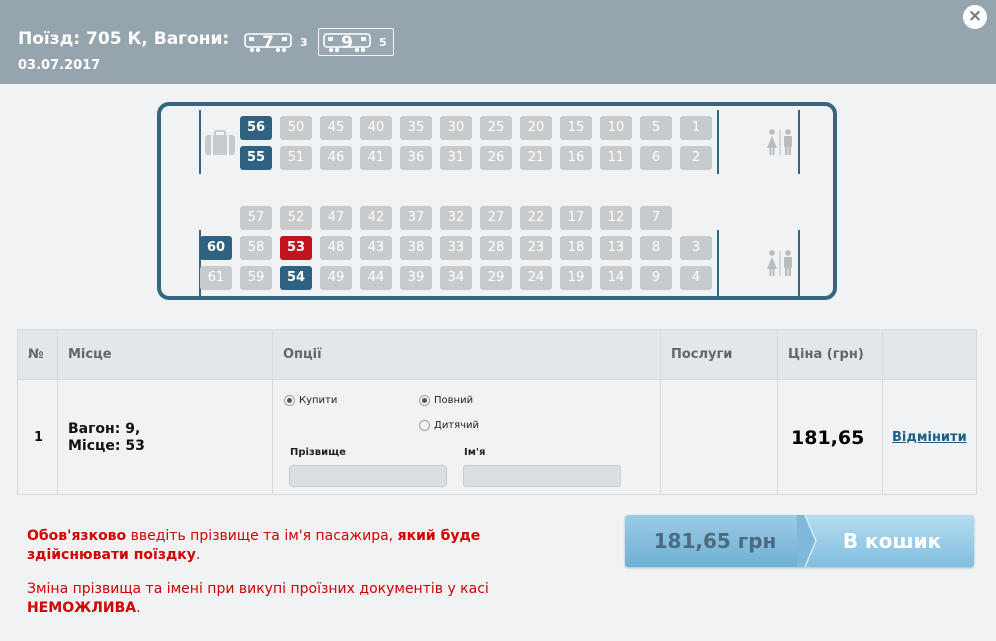 This screenshot has height=641, width=996. What do you see at coordinates (165, 436) in the screenshot?
I see `cell-place: Вагон: 9, Місце: 53` at bounding box center [165, 436].